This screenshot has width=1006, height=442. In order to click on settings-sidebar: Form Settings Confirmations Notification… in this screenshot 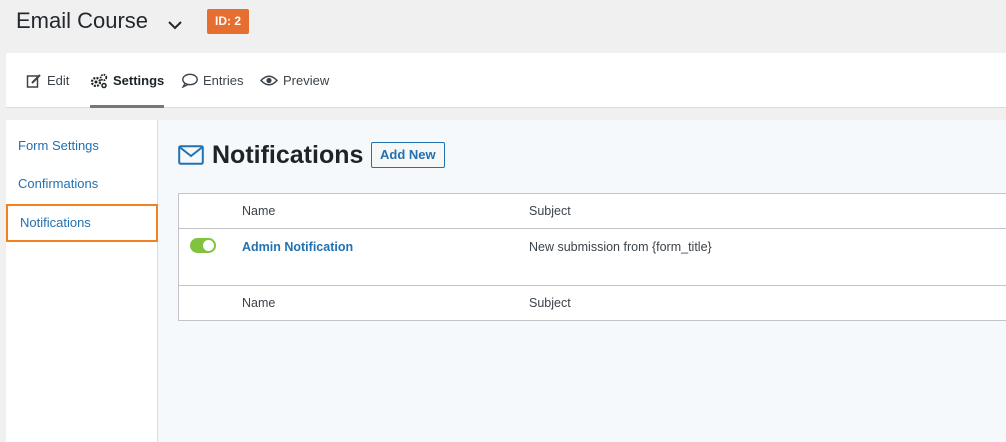, I will do `click(82, 281)`.